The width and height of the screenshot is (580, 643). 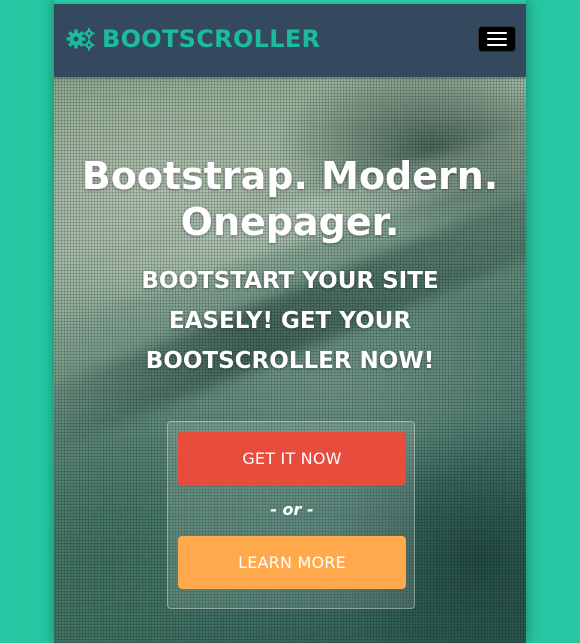 What do you see at coordinates (290, 199) in the screenshot?
I see `hero-headline: Bootstrap. Modern. Onepager.` at bounding box center [290, 199].